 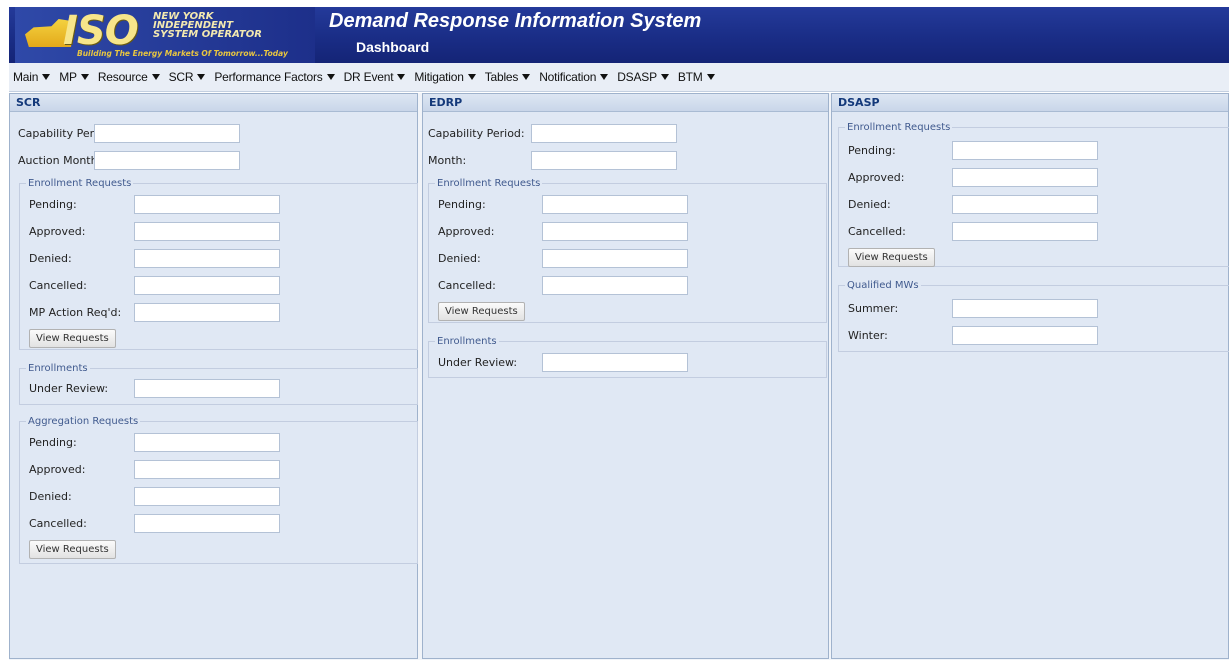 I want to click on edrp-cancelled-label: Cancelled:, so click(x=467, y=285).